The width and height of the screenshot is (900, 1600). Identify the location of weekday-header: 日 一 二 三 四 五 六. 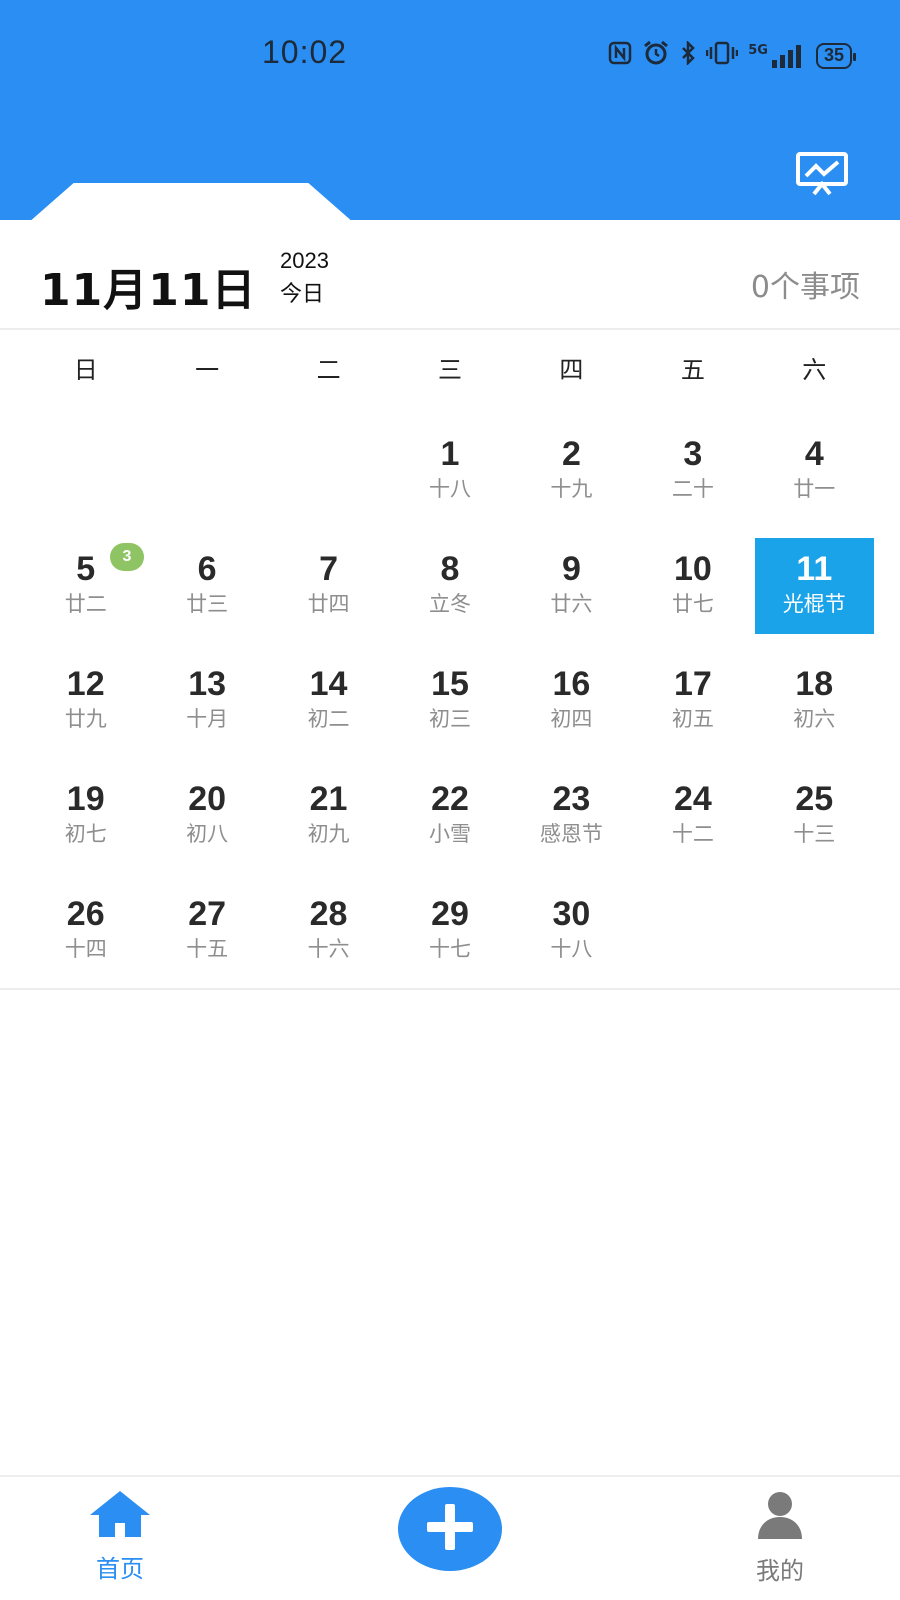
(450, 370).